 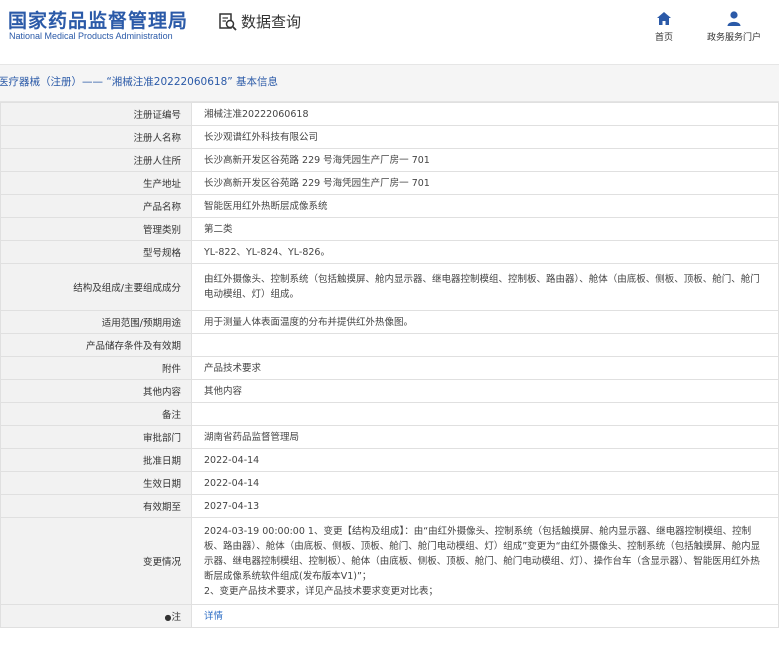 What do you see at coordinates (485, 391) in the screenshot?
I see `field-value: 其他内容` at bounding box center [485, 391].